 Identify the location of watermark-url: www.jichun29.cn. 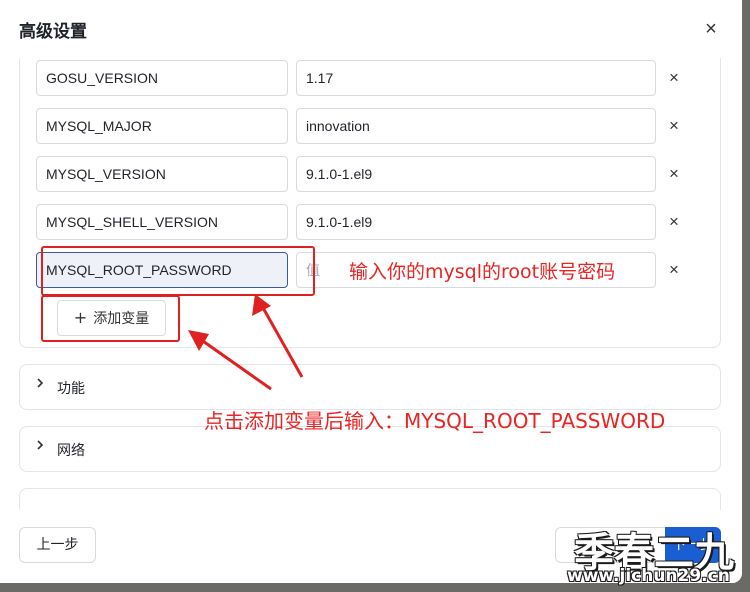
(648, 576).